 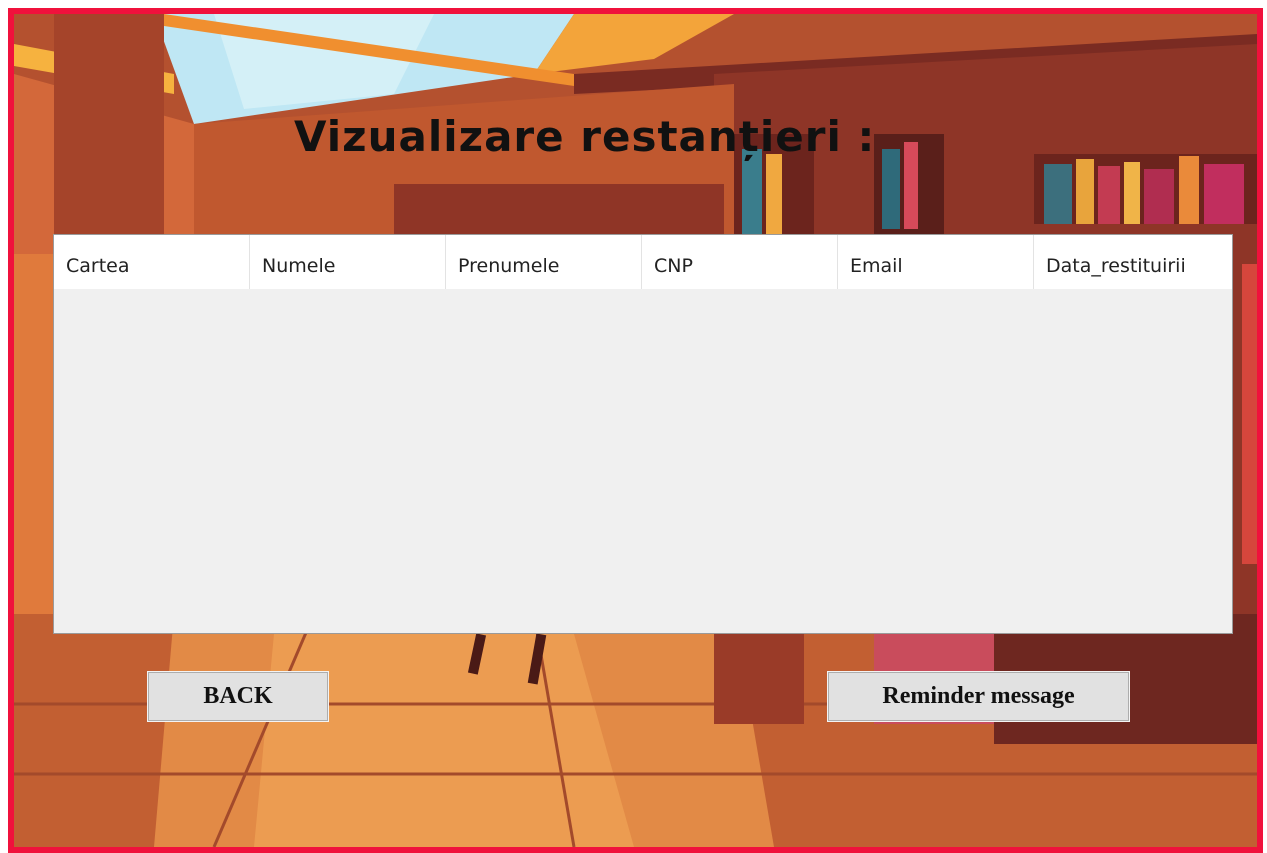 What do you see at coordinates (585, 136) in the screenshot?
I see `page-title: Vizualizare restanțieri :` at bounding box center [585, 136].